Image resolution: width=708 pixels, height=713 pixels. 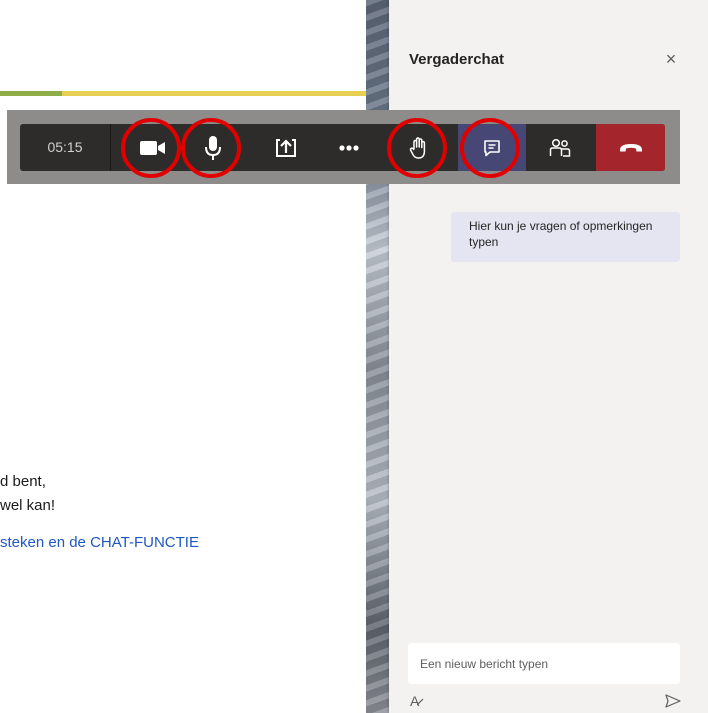 I want to click on document-text-line-2: wel kan!, so click(x=28, y=505).